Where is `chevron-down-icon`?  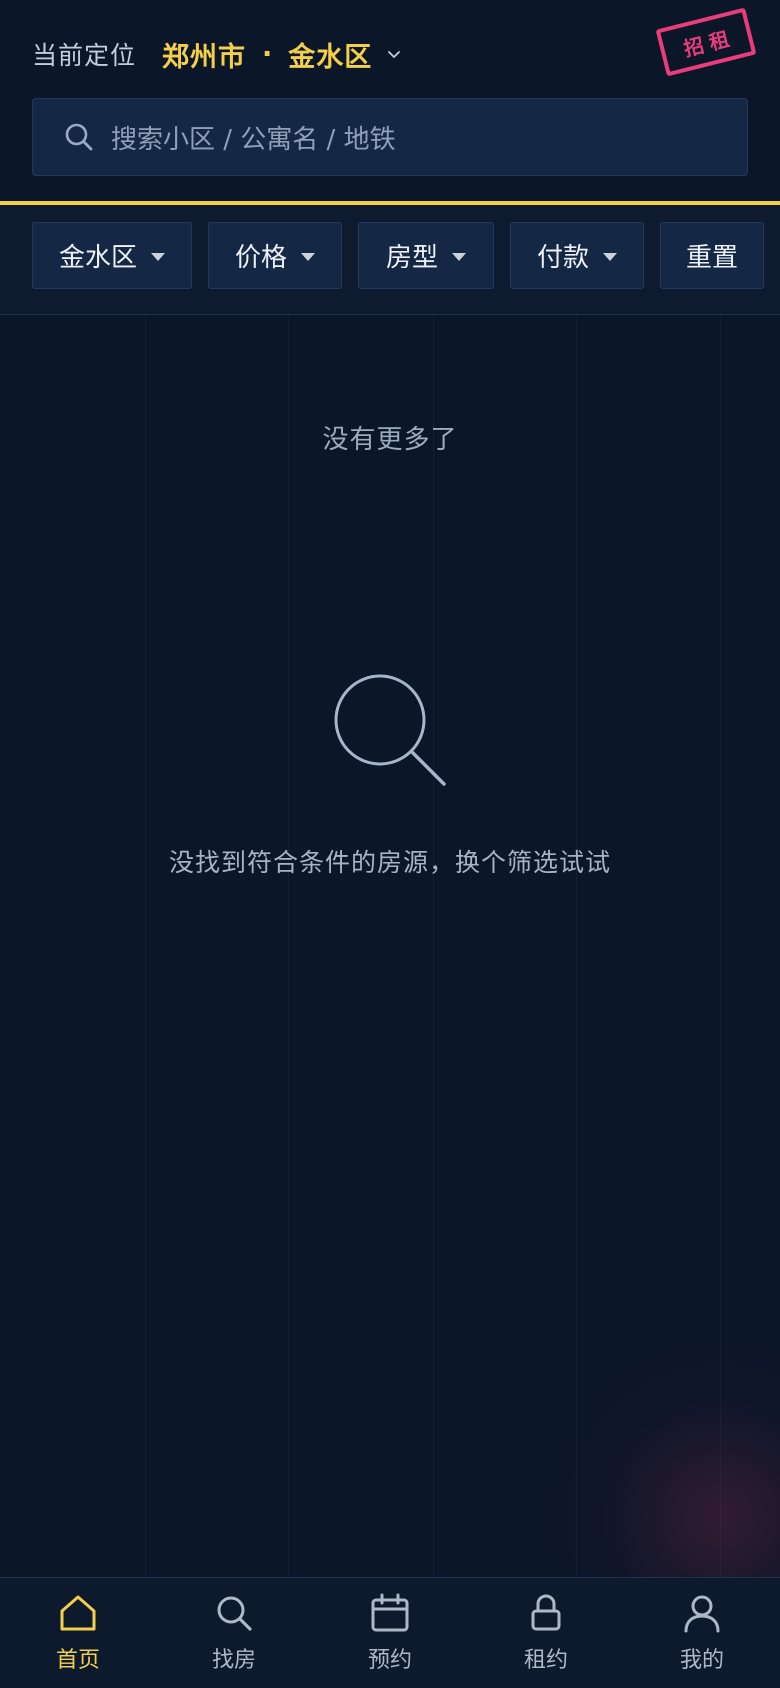
chevron-down-icon is located at coordinates (394, 54).